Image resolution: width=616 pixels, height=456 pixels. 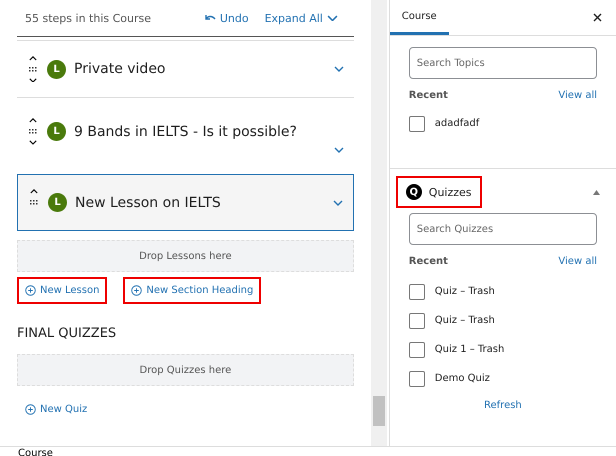 I want to click on lesson-row: L New Lesson on IELTS, so click(x=185, y=202).